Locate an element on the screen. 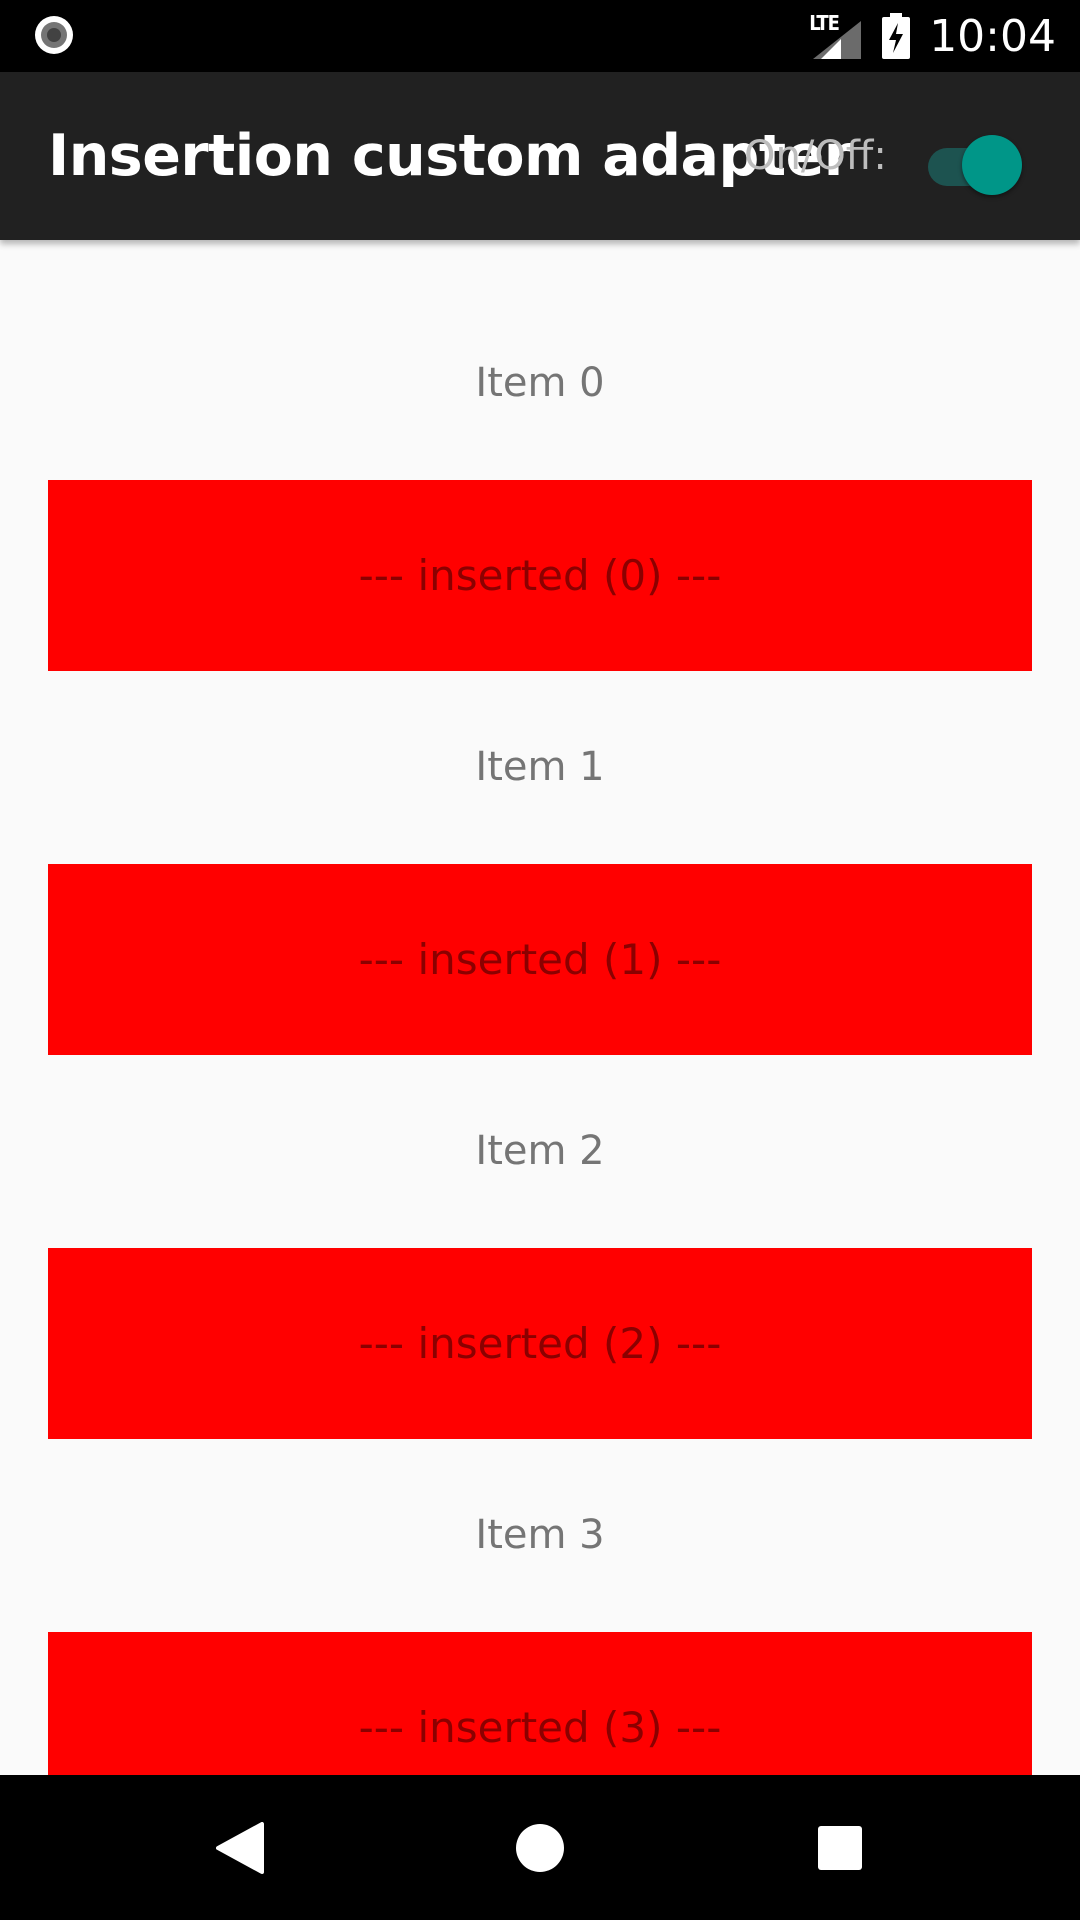 Image resolution: width=1080 pixels, height=1920 pixels. home-icon is located at coordinates (540, 1847).